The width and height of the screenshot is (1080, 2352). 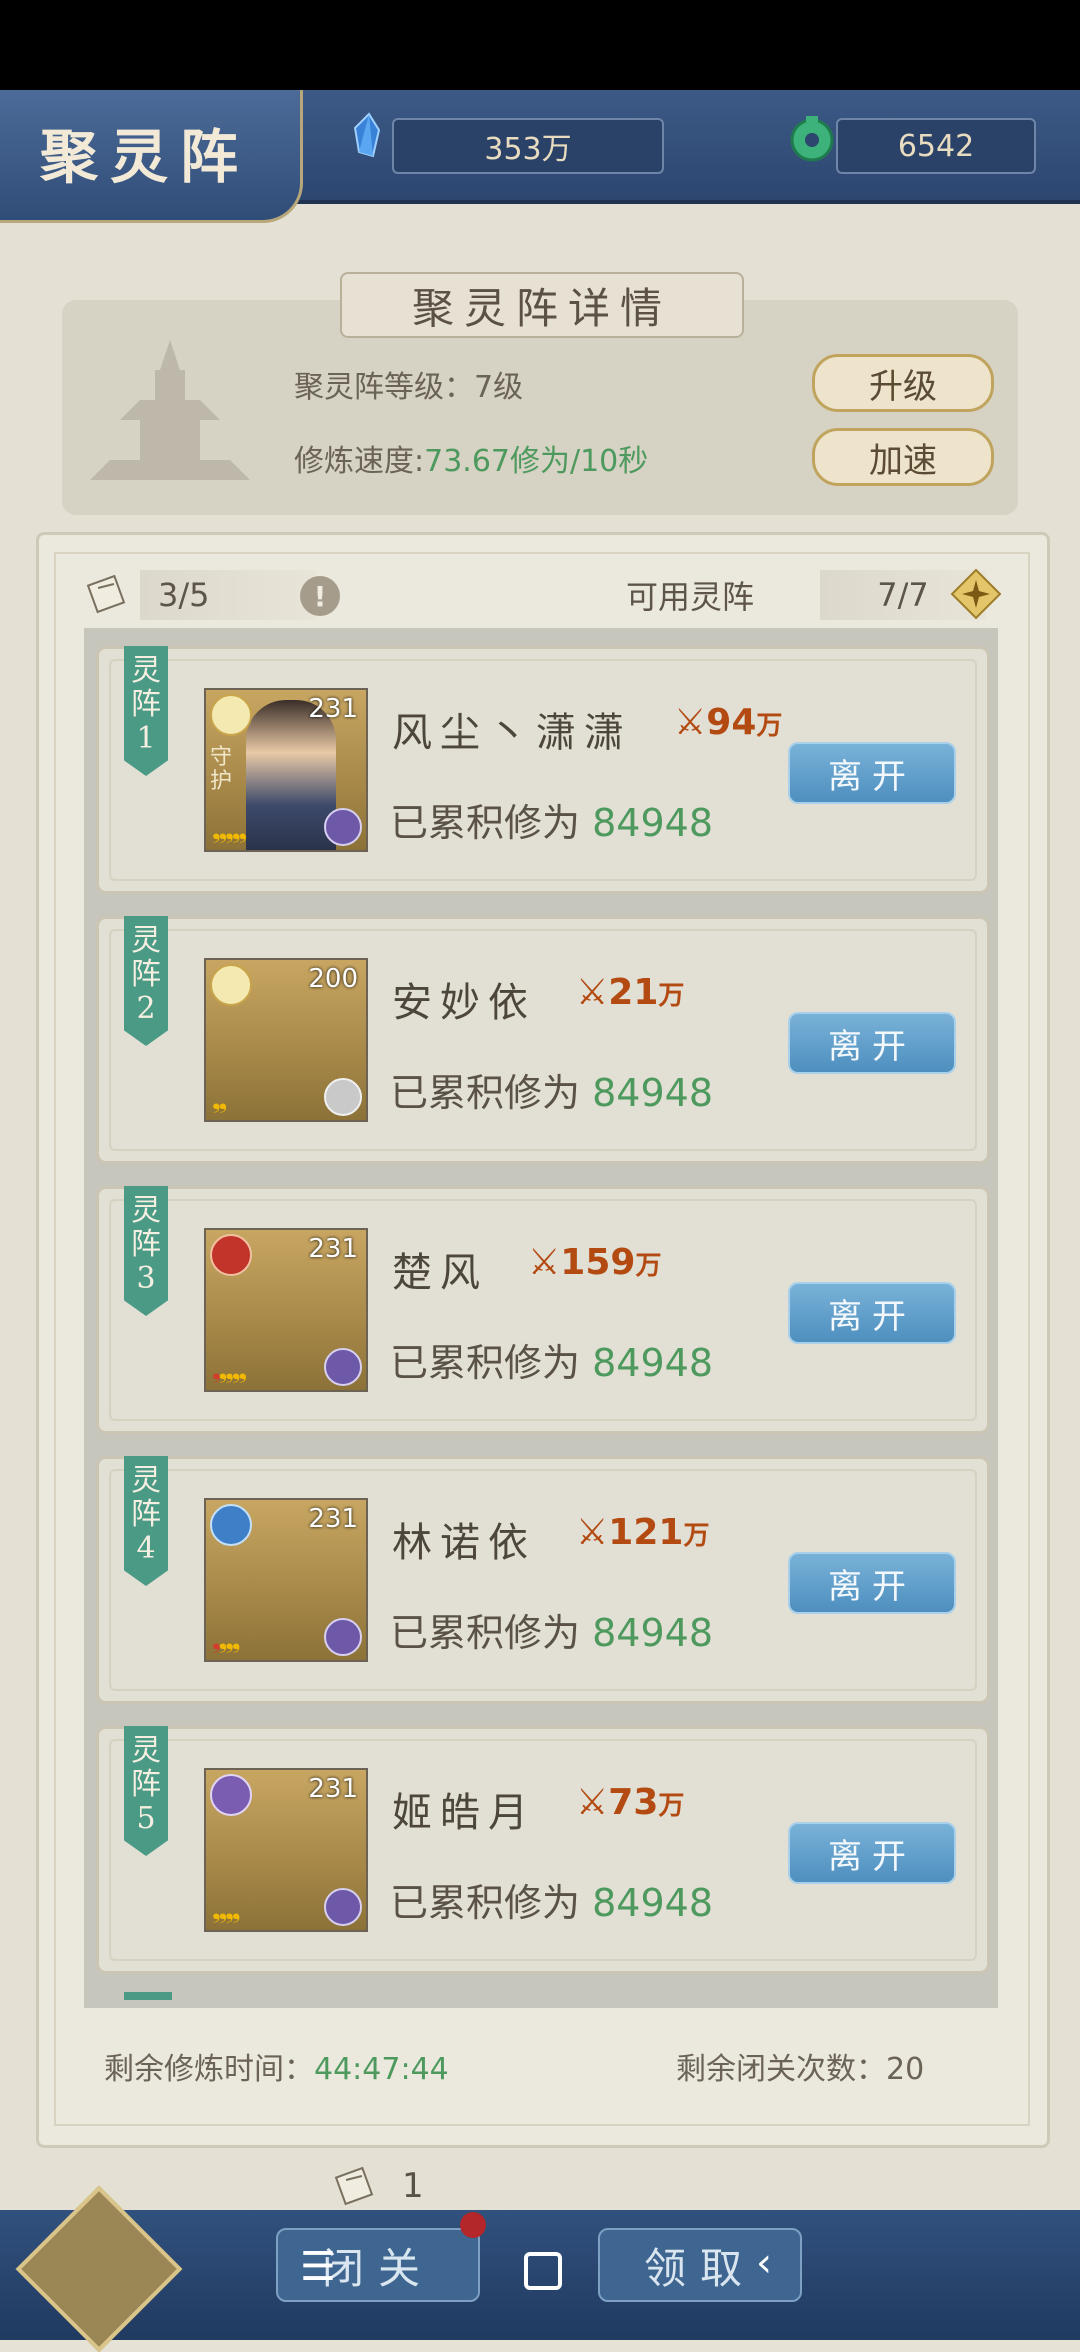 I want to click on time-value: 44:47:44, so click(x=381, y=2069).